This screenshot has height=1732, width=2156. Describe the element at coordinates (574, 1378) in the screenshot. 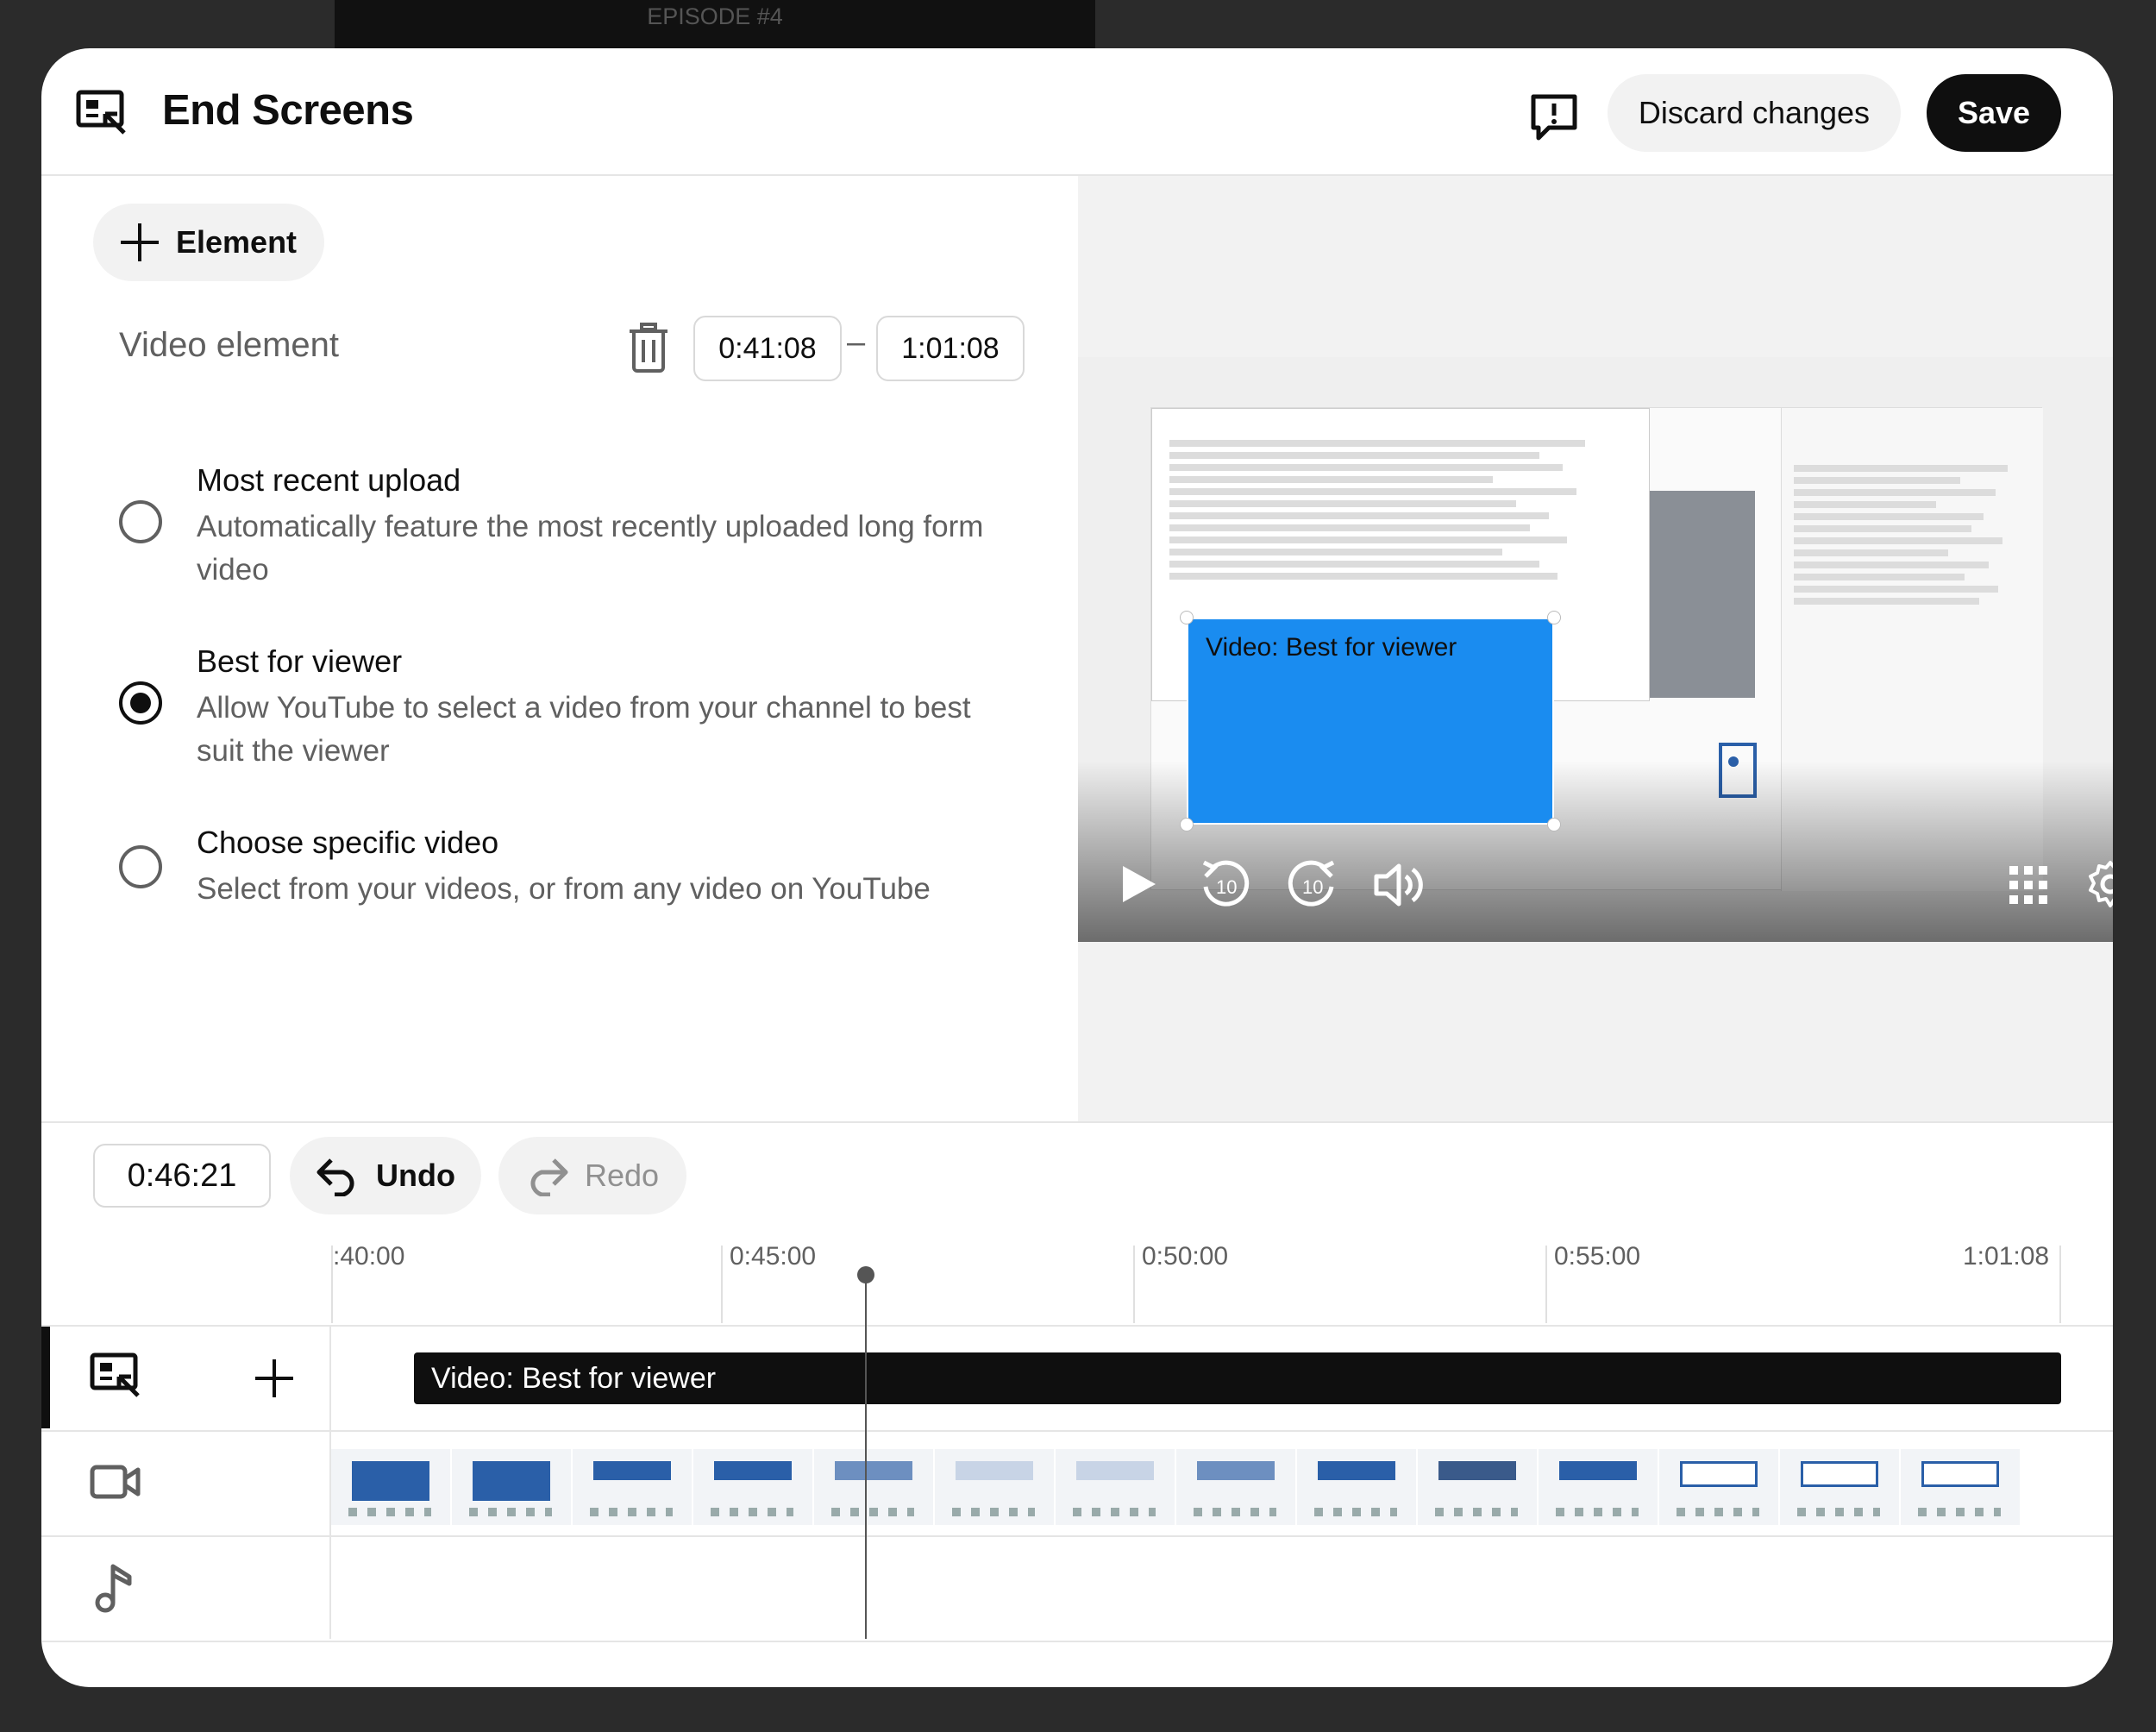

I see `end-screen-block-label: Video: Best for viewer` at that location.